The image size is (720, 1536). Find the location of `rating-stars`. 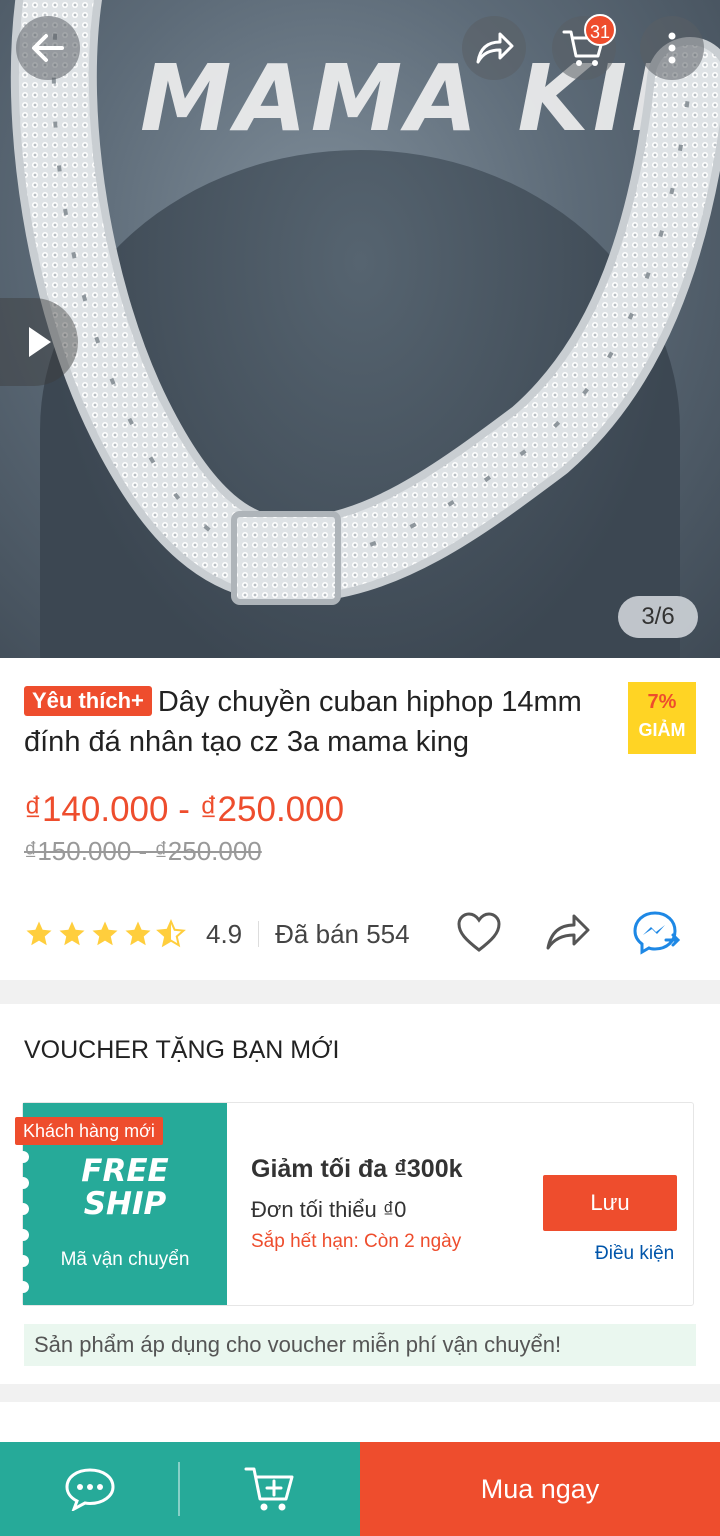

rating-stars is located at coordinates (105, 934).